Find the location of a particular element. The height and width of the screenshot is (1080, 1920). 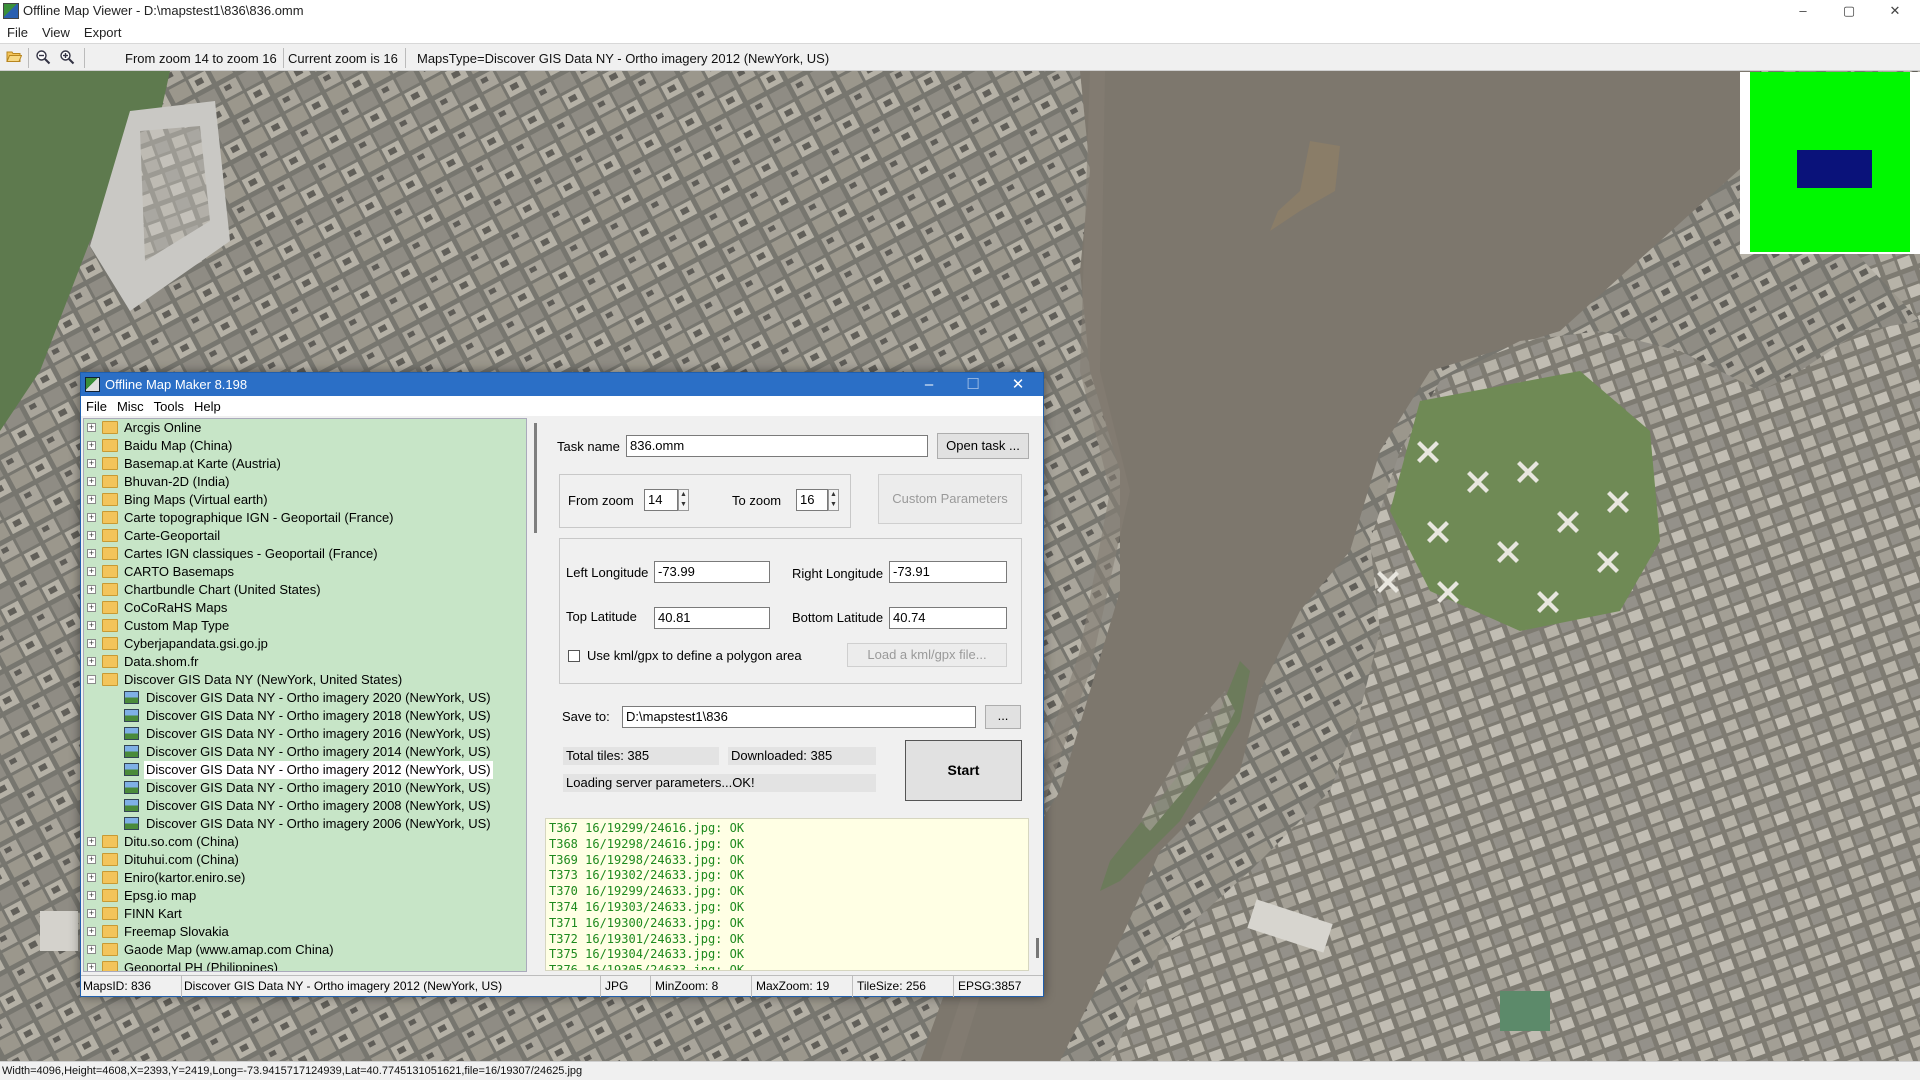

collapse-icon: − is located at coordinates (91, 679).